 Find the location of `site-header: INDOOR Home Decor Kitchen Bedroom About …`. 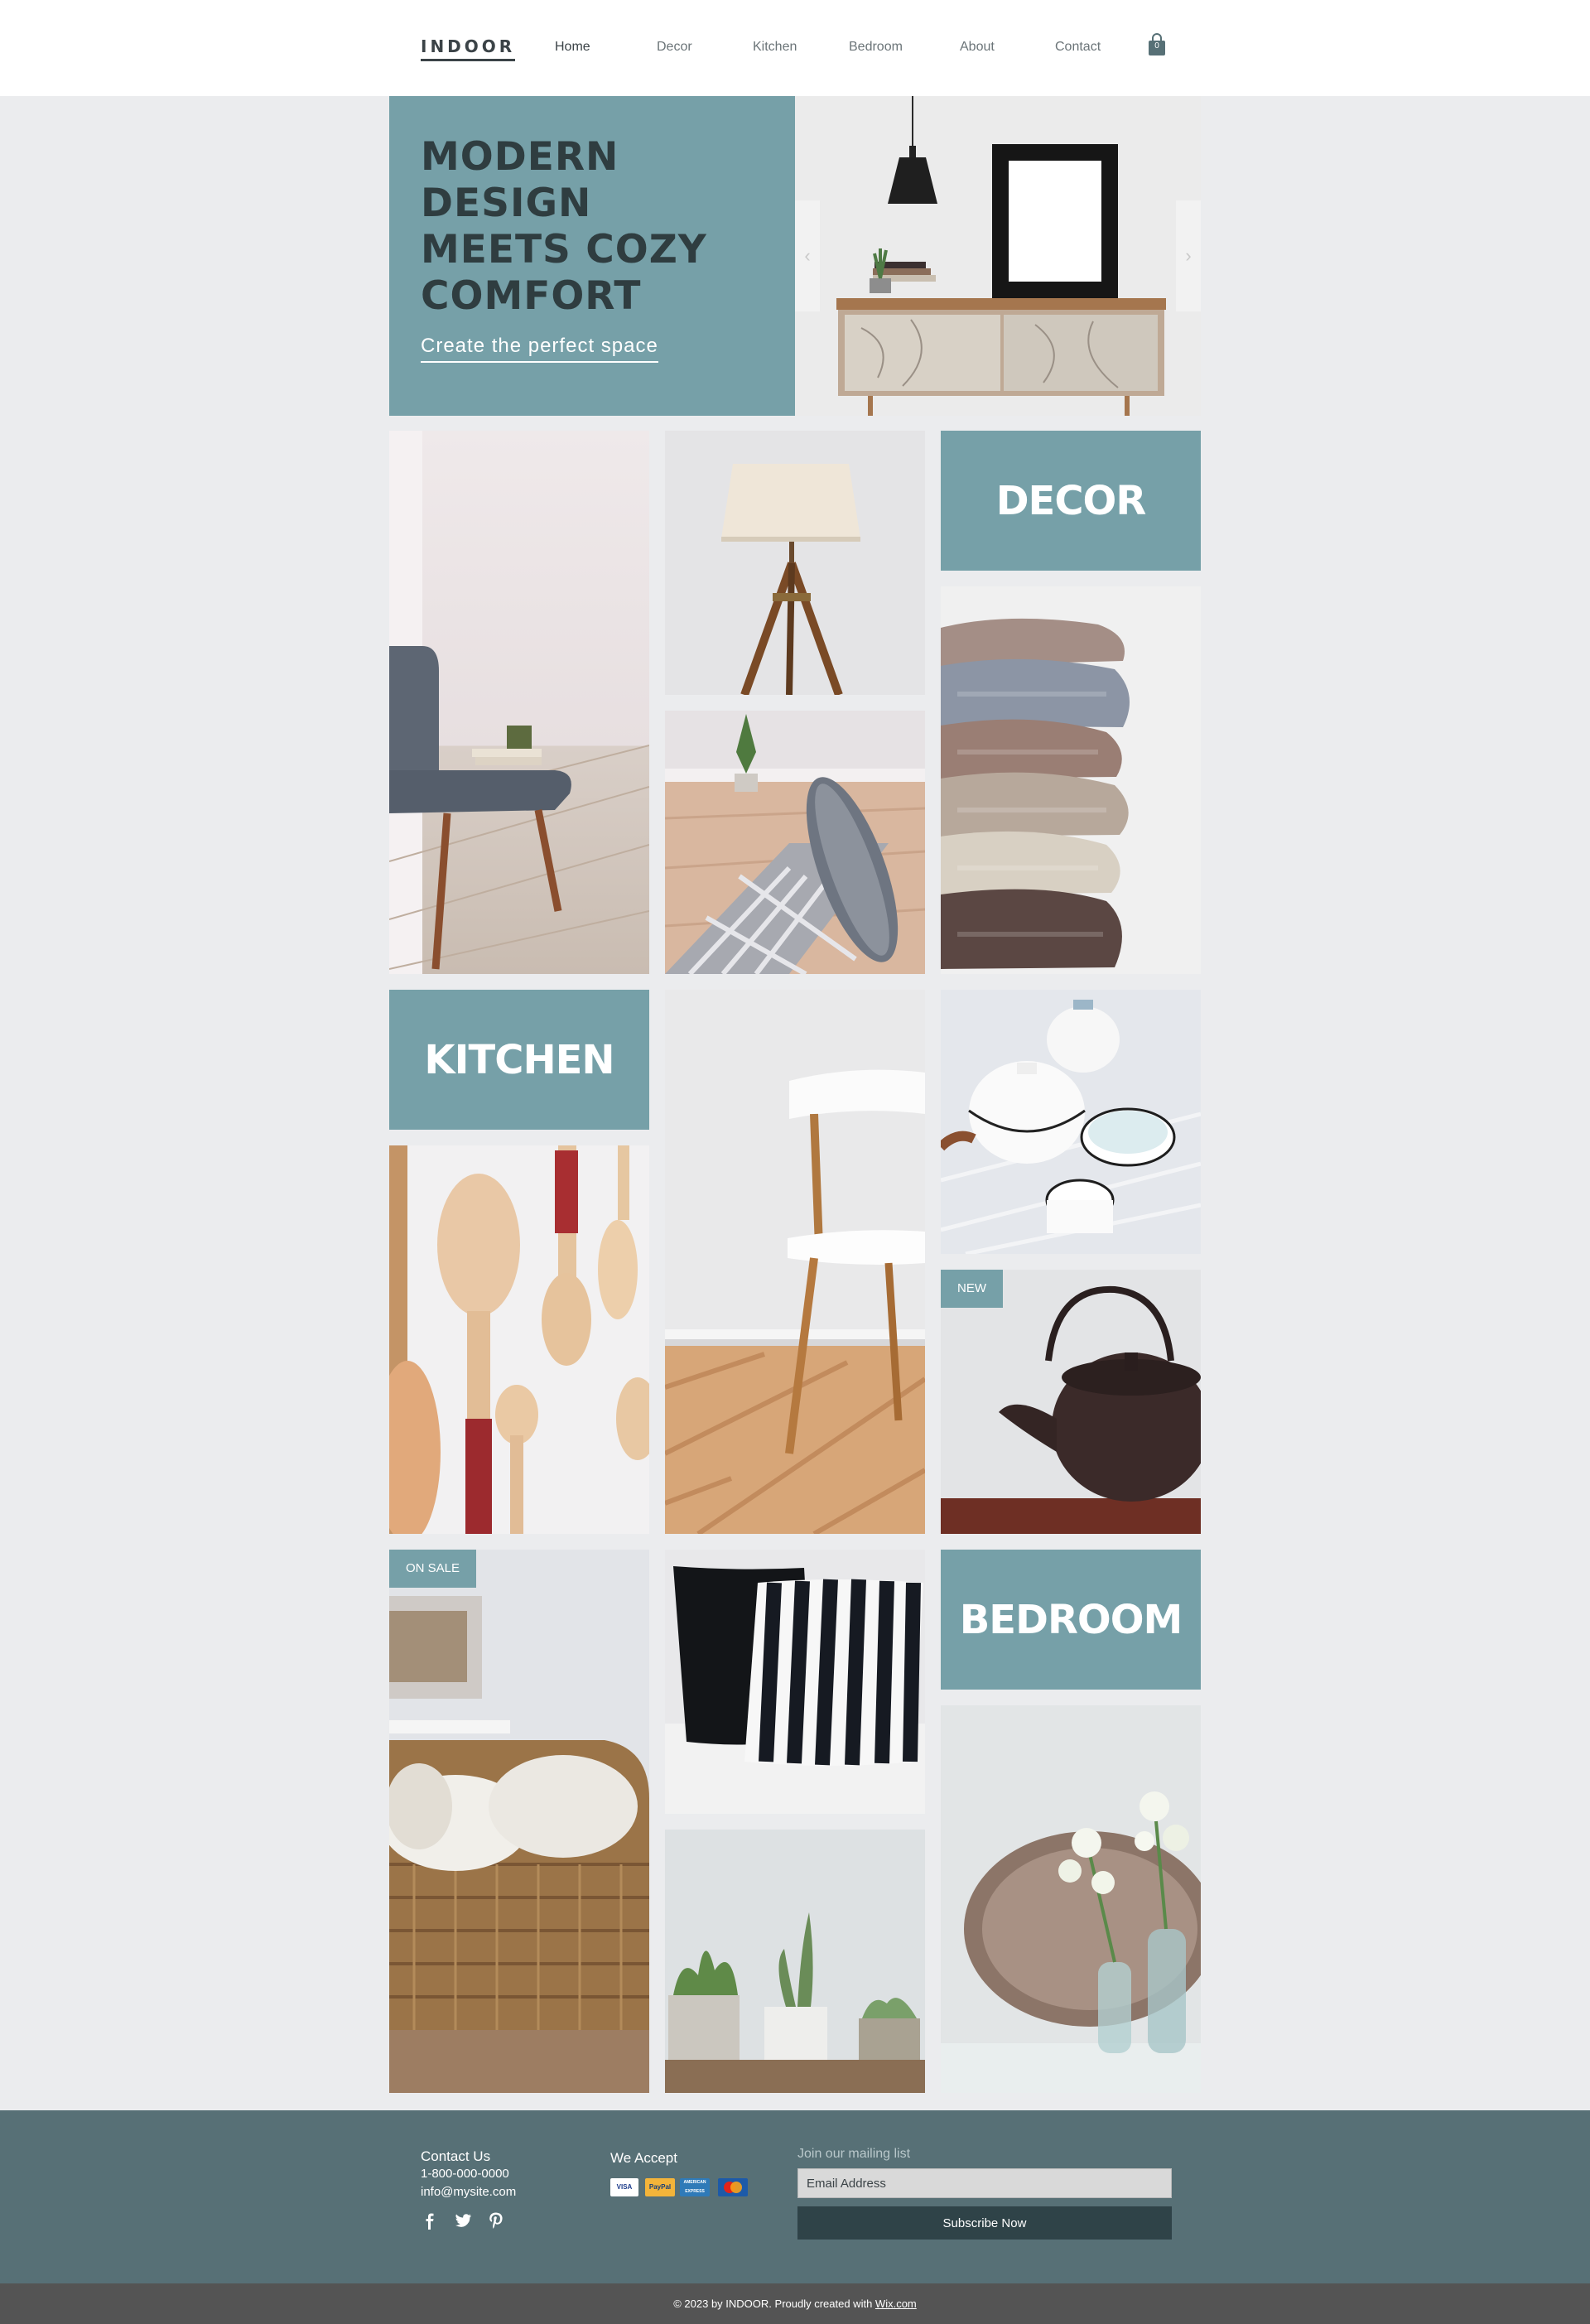

site-header: INDOOR Home Decor Kitchen Bedroom About … is located at coordinates (795, 48).